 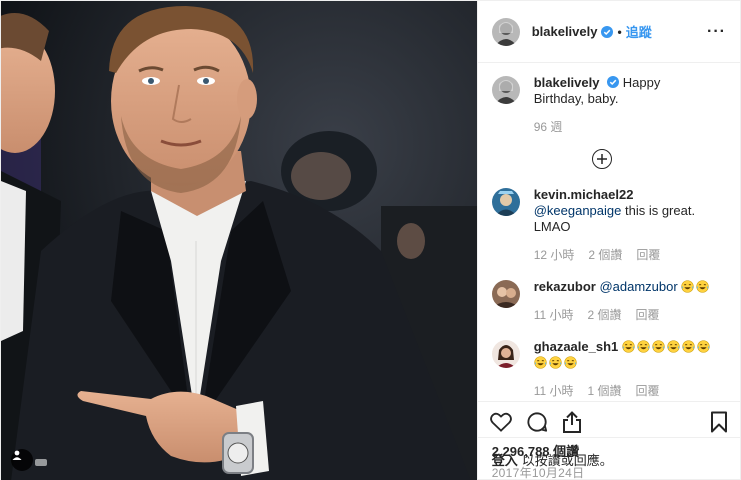 I want to click on comment-time: 12 小時, so click(x=554, y=255).